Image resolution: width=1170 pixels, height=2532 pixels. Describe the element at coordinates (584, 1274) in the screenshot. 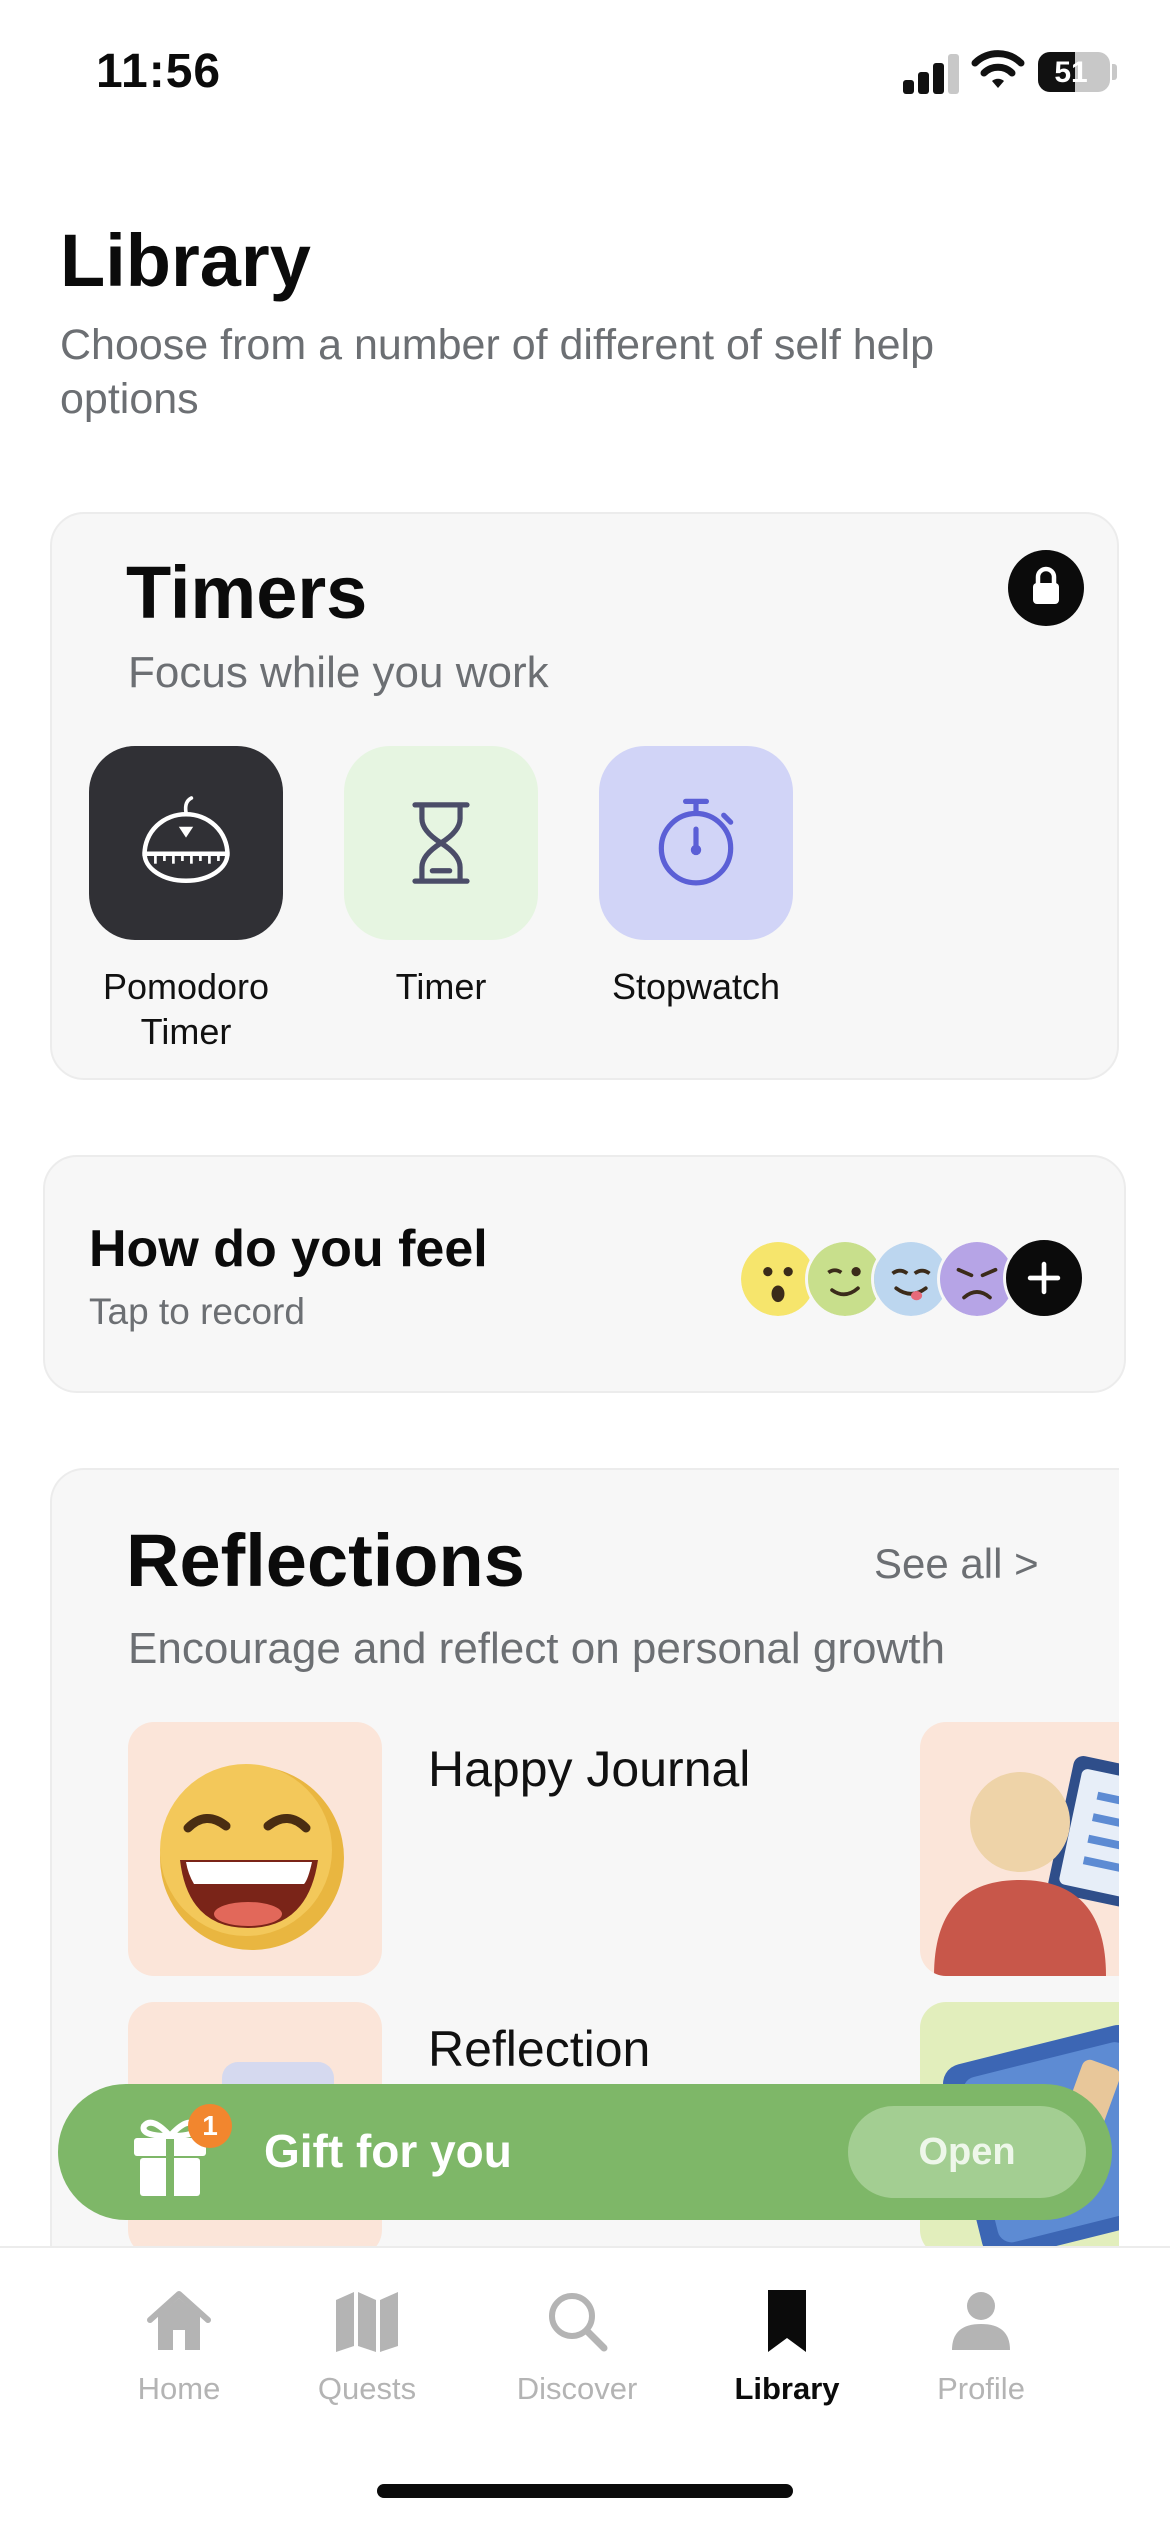

I see `mood-card: How do you feel Tap to record` at that location.